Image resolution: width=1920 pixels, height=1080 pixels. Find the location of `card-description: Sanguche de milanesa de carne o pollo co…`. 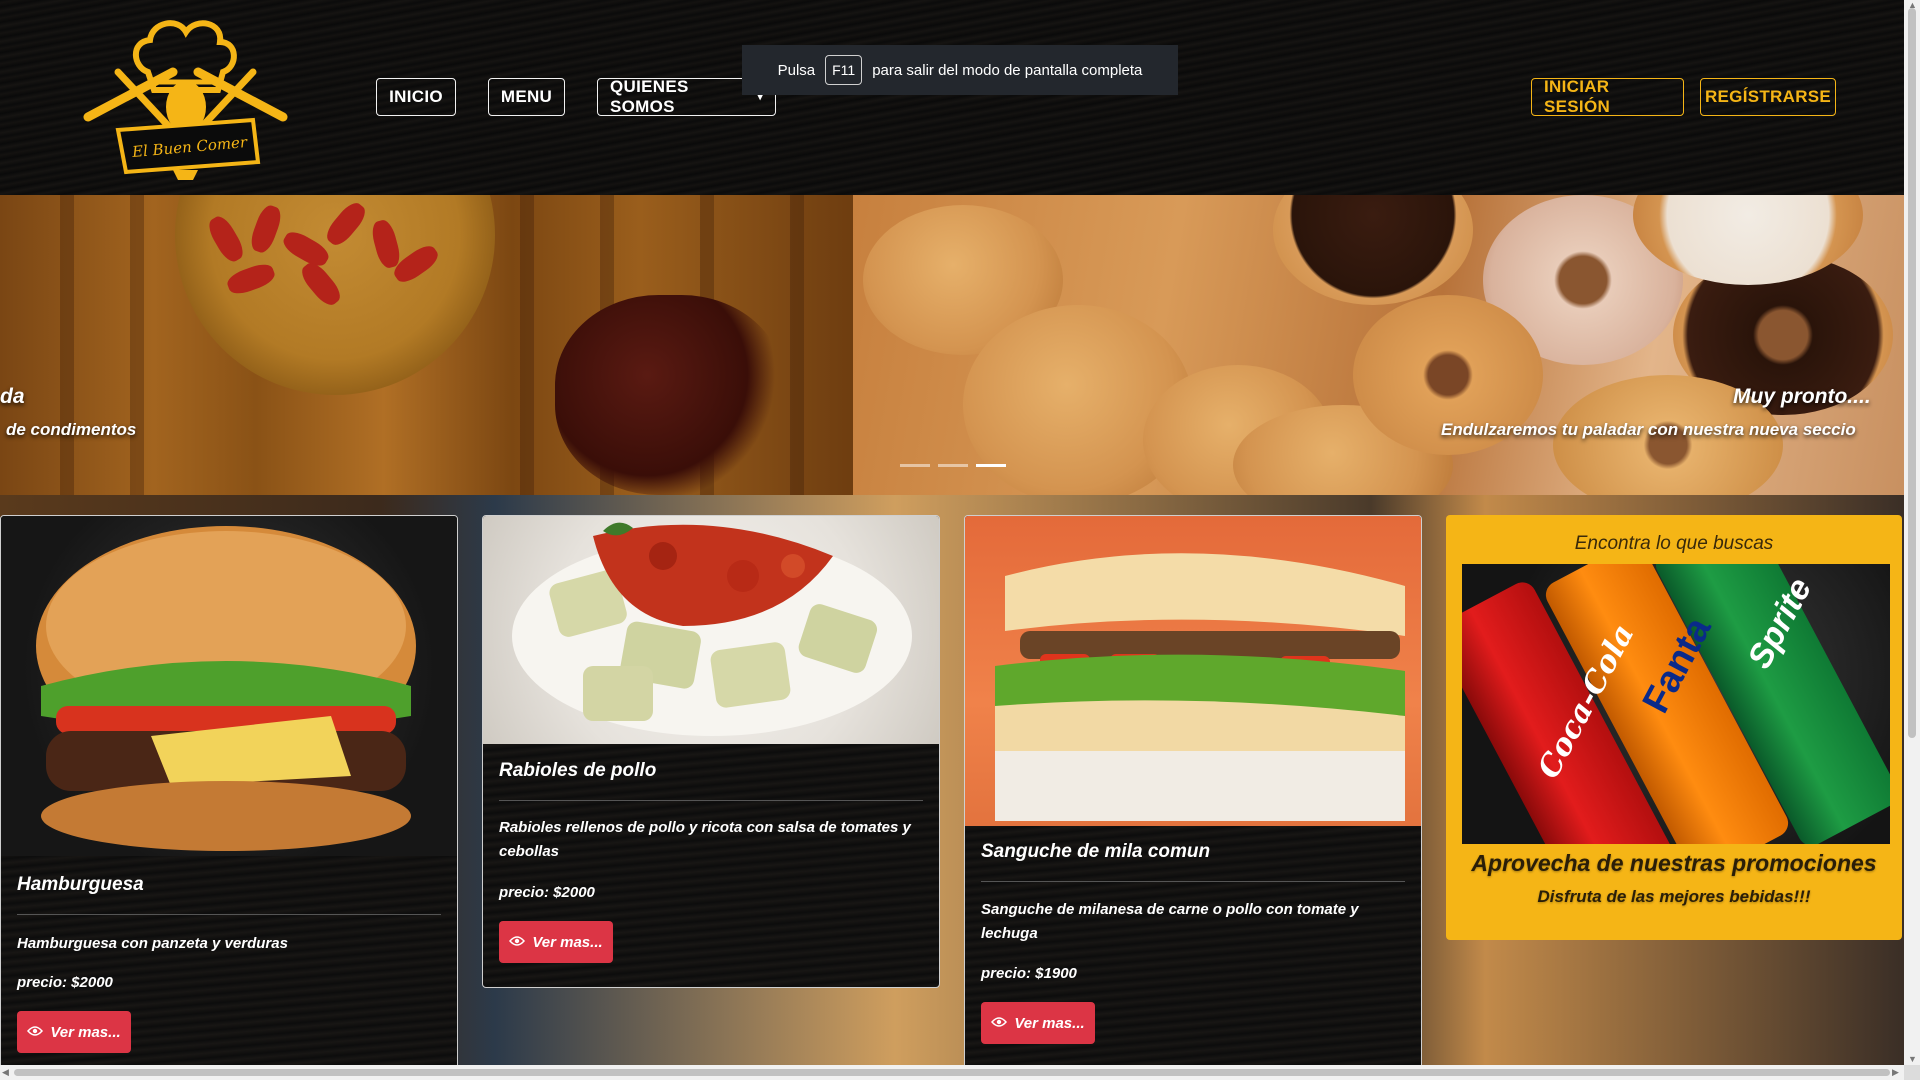

card-description: Sanguche de milanesa de carne o pollo co… is located at coordinates (1170, 921).